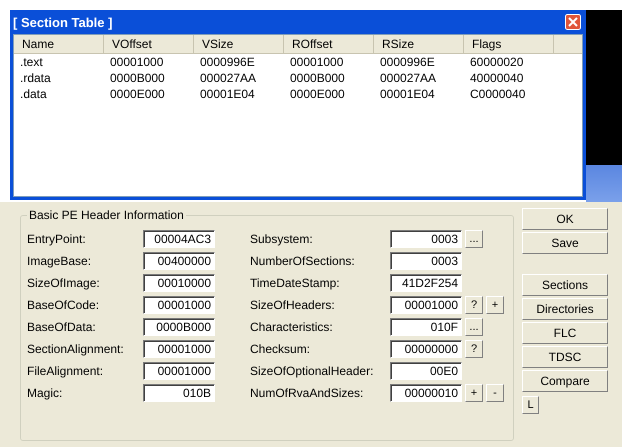 Image resolution: width=622 pixels, height=447 pixels. I want to click on value-field: 00000010, so click(426, 393).